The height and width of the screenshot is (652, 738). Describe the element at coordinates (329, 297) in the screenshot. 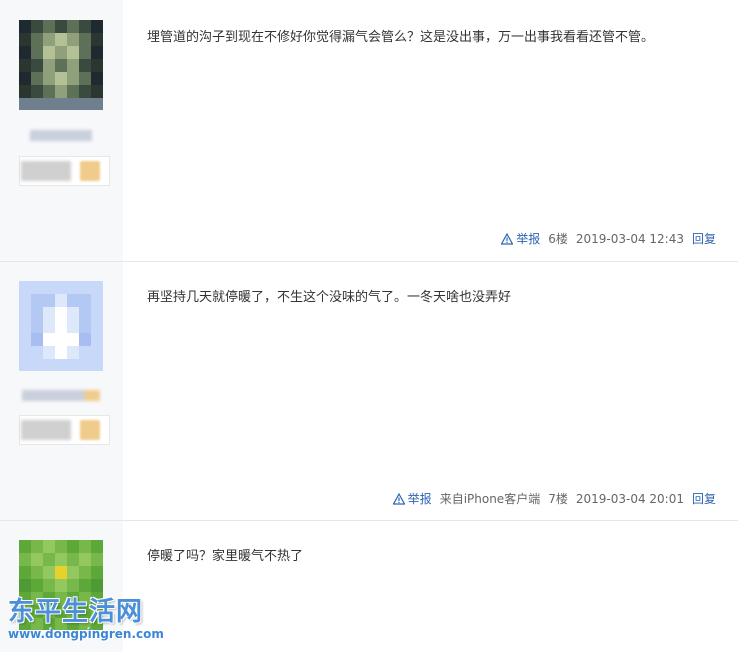

I see `post-content: 再坚持几天就停暖了，不生这个没味的气了。一冬天啥也没弄好` at that location.